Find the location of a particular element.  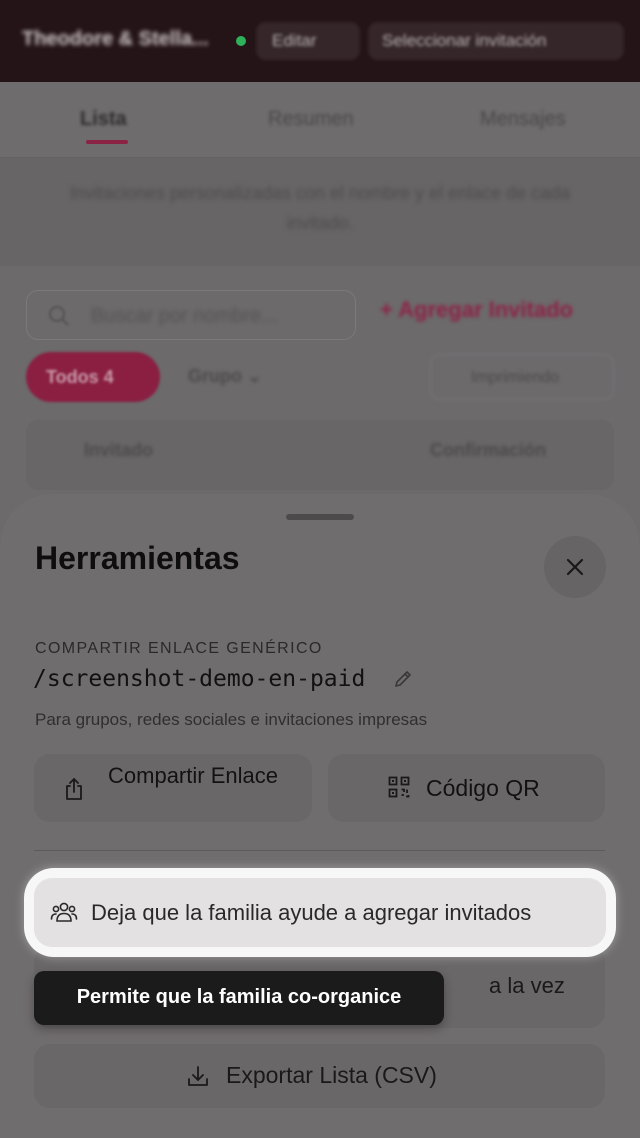

search-icon is located at coordinates (59, 316).